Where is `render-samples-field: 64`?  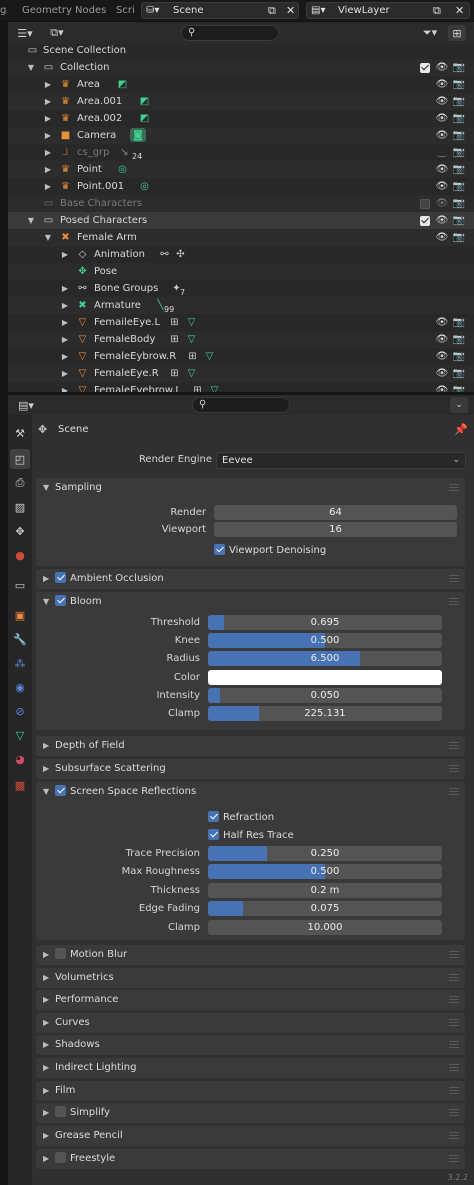 render-samples-field: 64 is located at coordinates (335, 512).